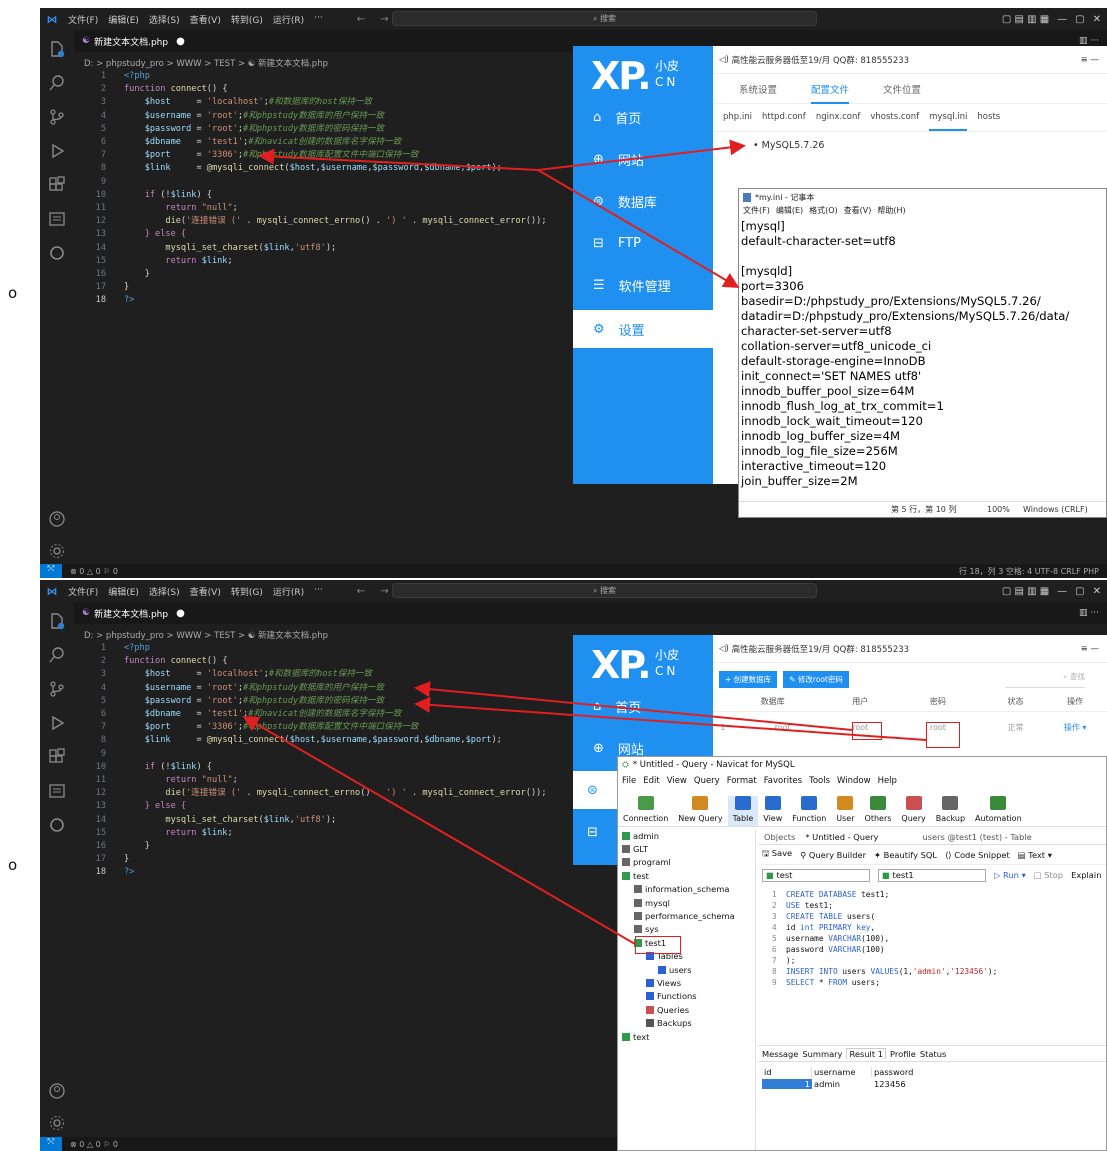 This screenshot has height=1151, width=1107. What do you see at coordinates (57, 757) in the screenshot?
I see `extensions-icon` at bounding box center [57, 757].